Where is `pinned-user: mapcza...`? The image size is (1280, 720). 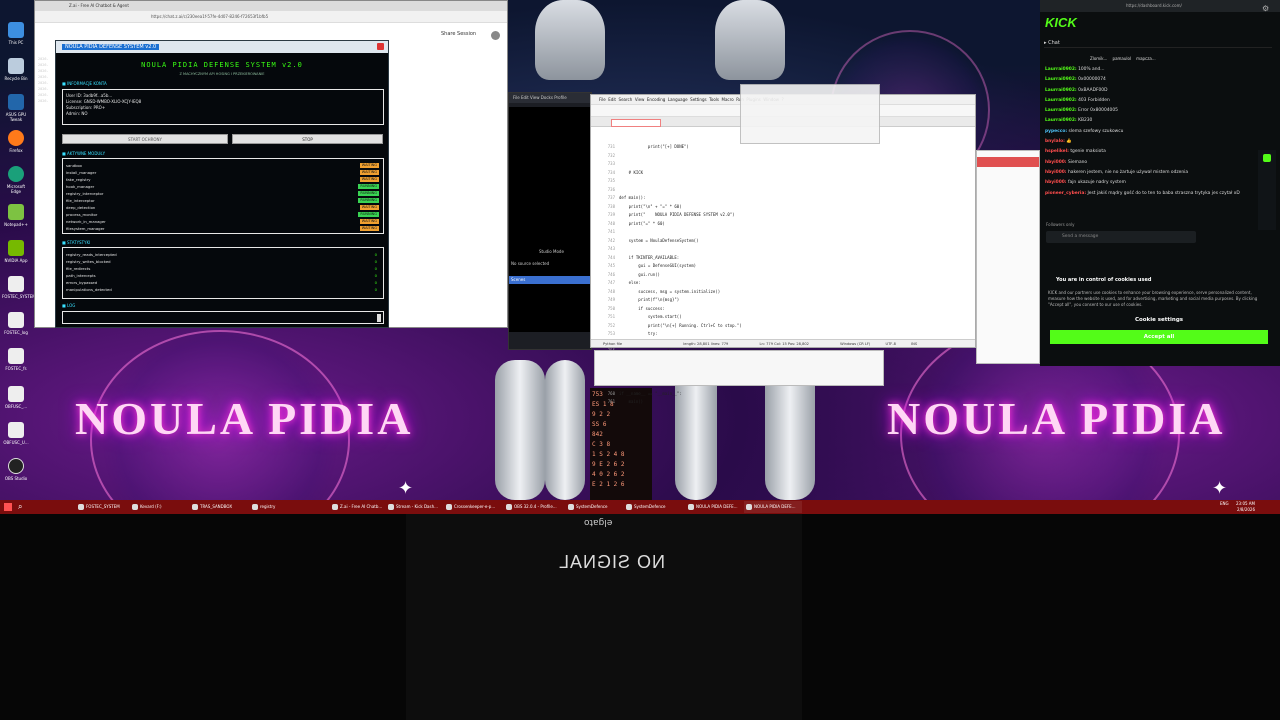
pinned-user: mapcza... is located at coordinates (1145, 58).